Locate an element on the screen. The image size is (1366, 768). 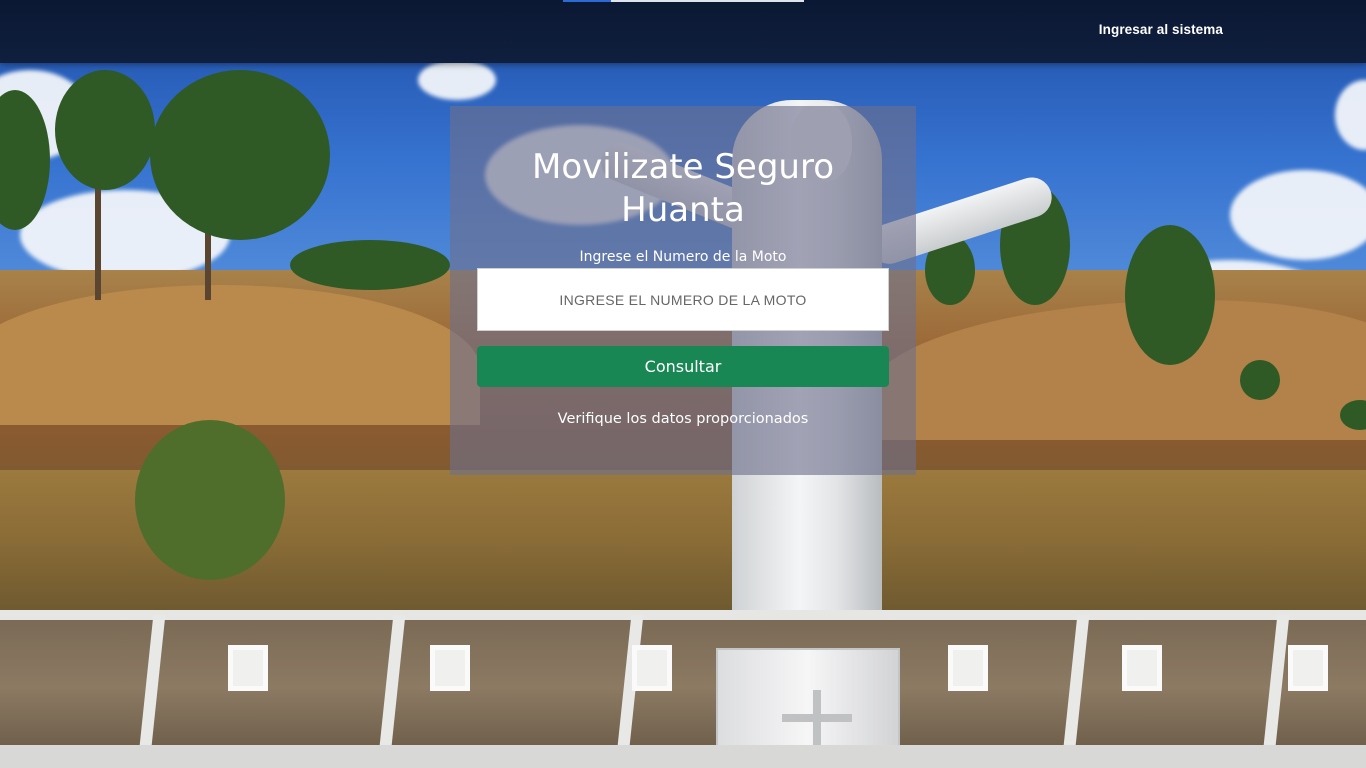
statue-pedestal is located at coordinates (808, 701).